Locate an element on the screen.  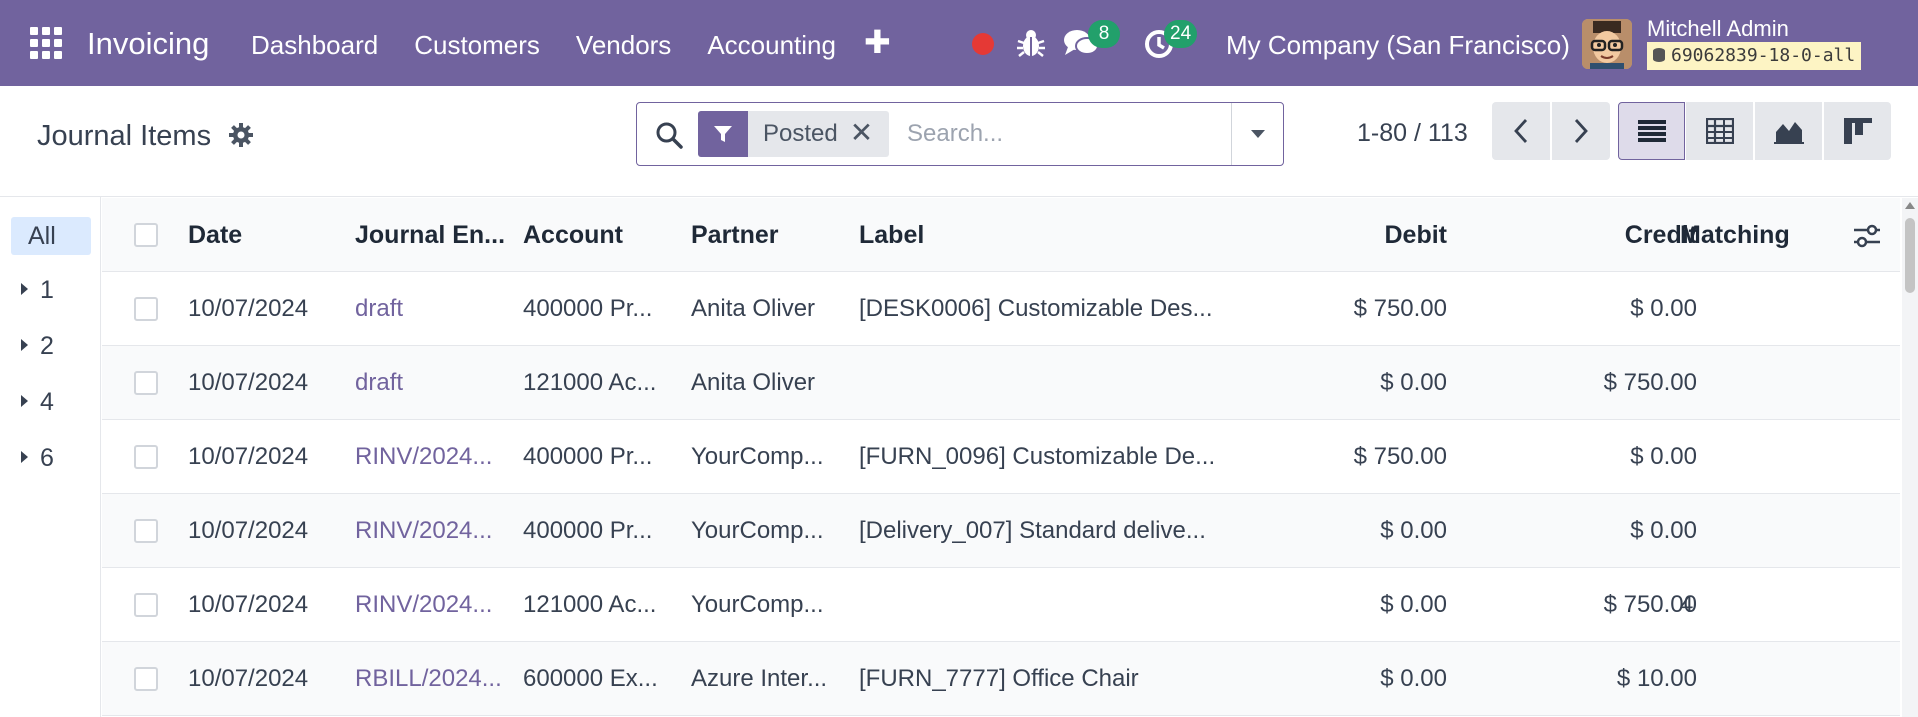
column-header-matching: Matching is located at coordinates (1750, 235).